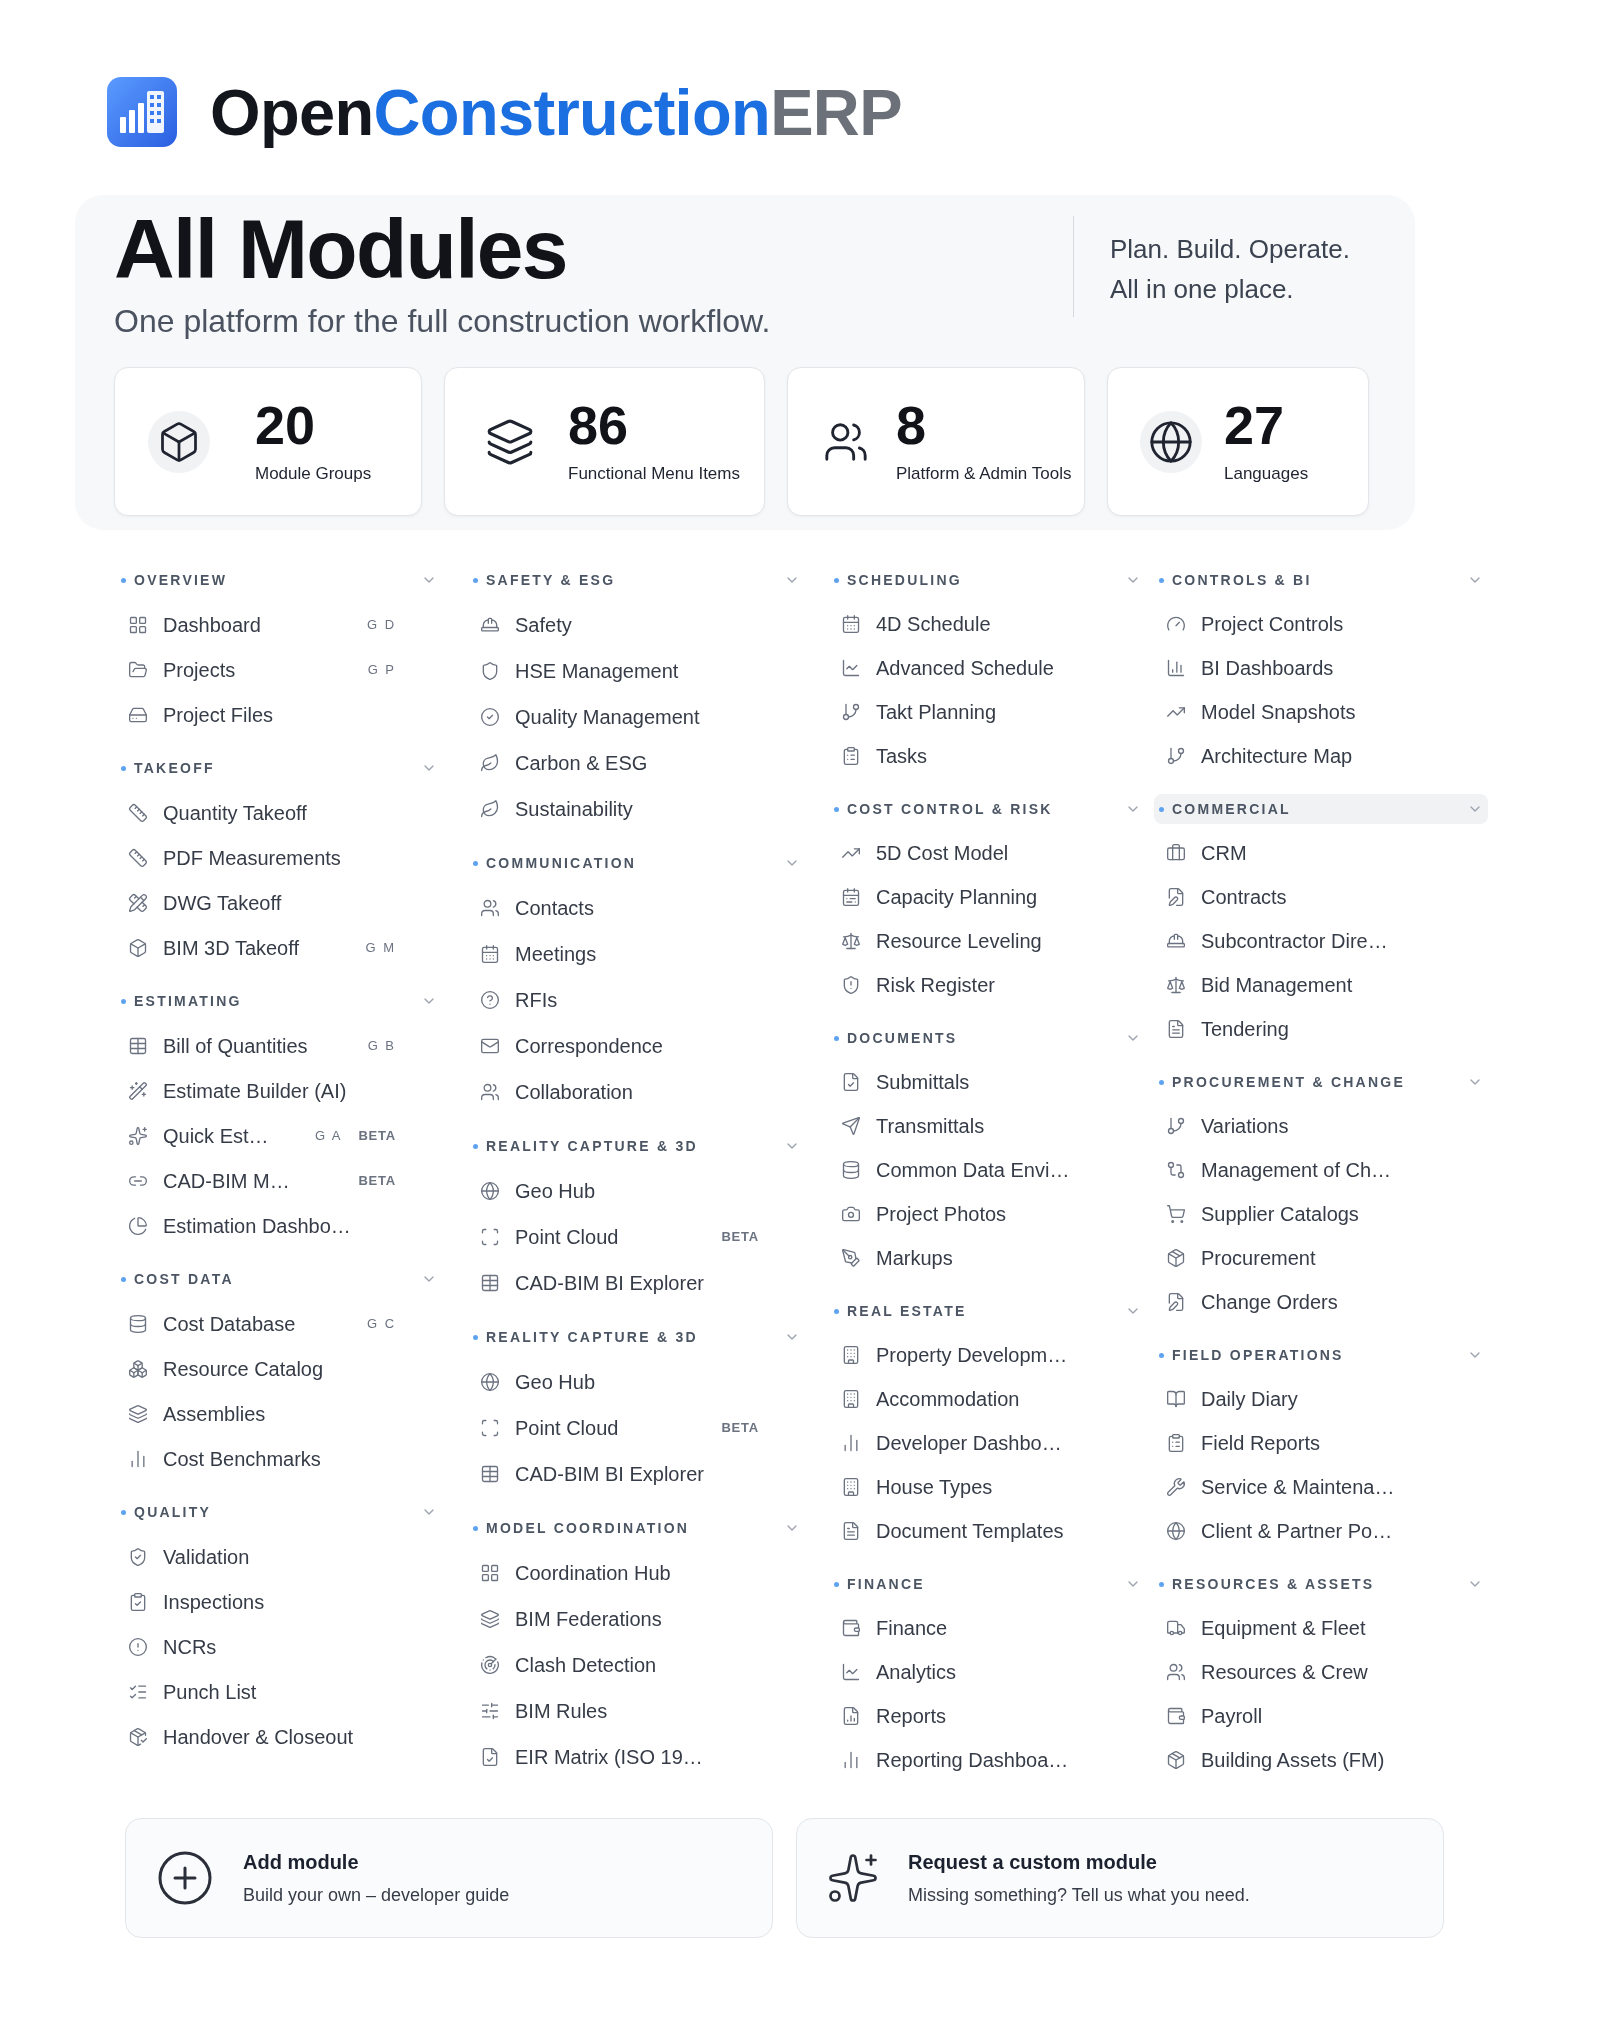 The width and height of the screenshot is (1620, 2025). I want to click on menu-item: Model Snapshots, so click(1255, 712).